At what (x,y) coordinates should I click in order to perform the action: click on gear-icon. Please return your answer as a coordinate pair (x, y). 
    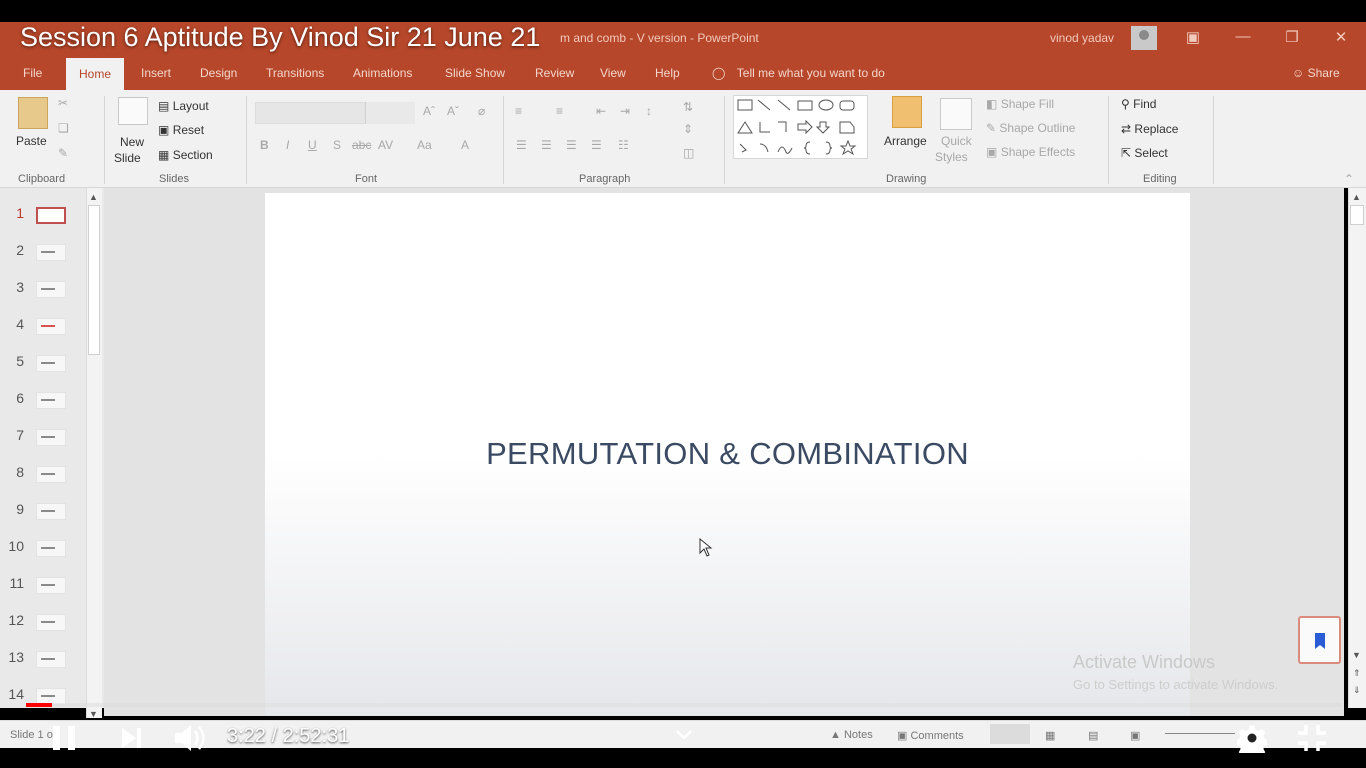
    Looking at the image, I should click on (1252, 738).